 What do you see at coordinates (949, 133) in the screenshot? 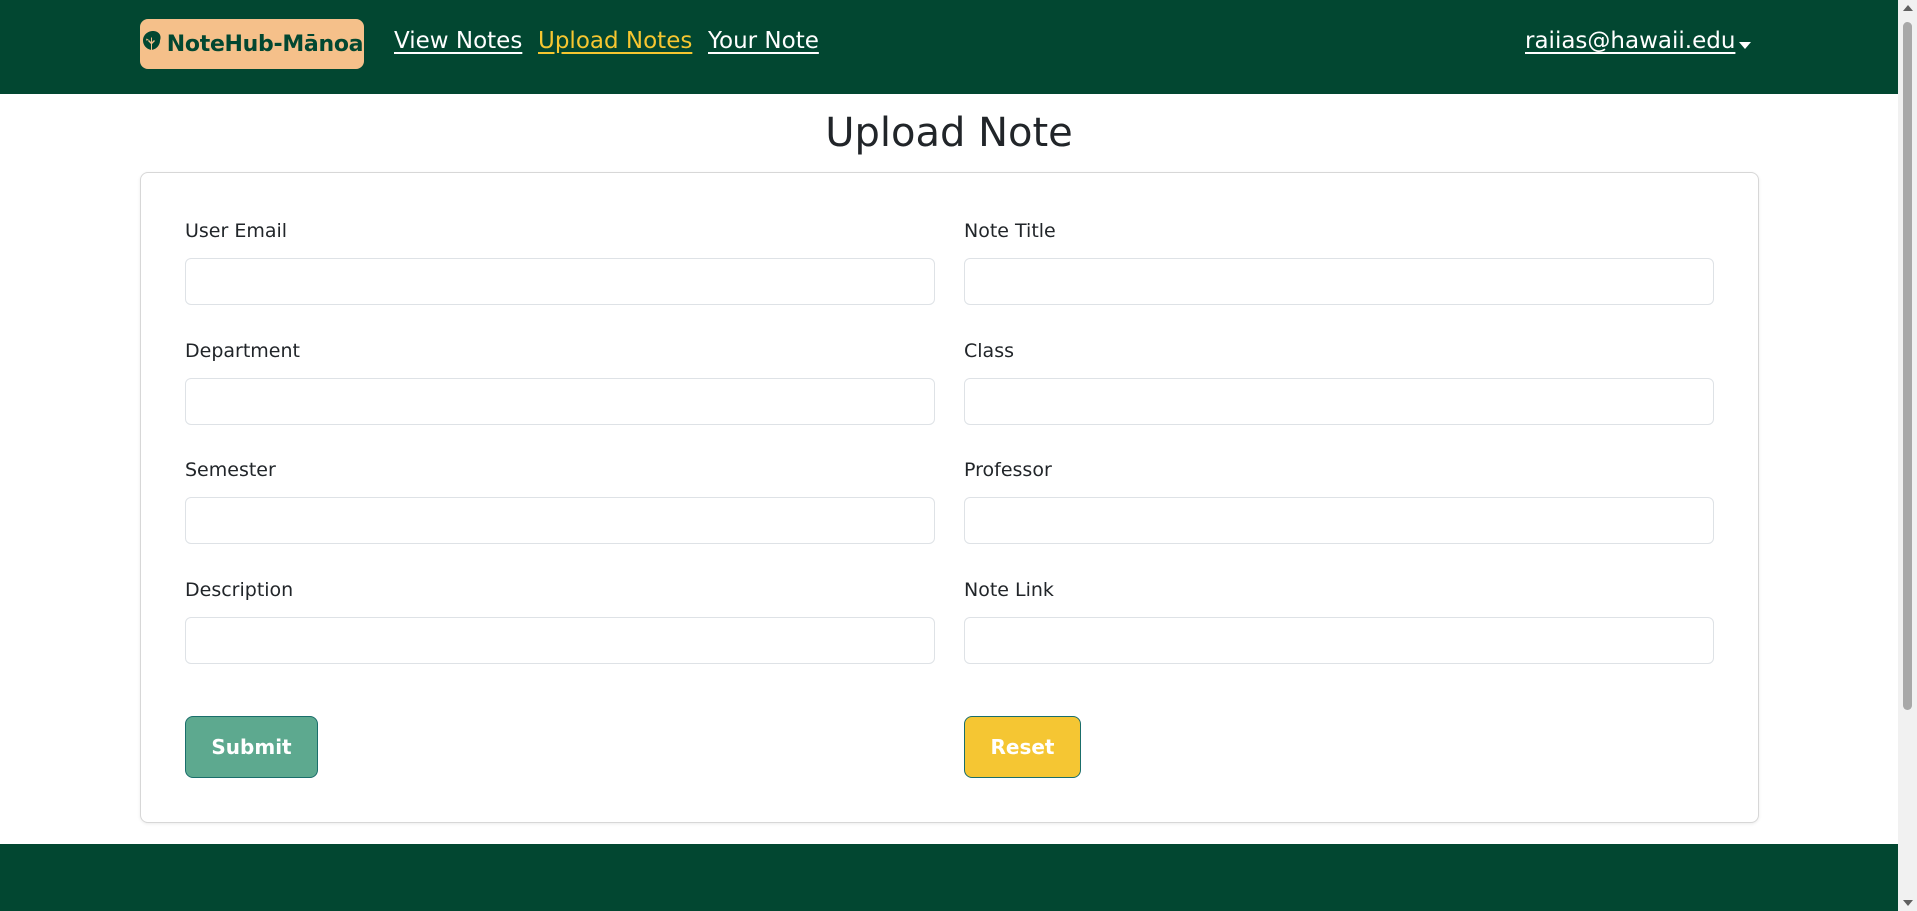
I see `page-title: Upload Note` at bounding box center [949, 133].